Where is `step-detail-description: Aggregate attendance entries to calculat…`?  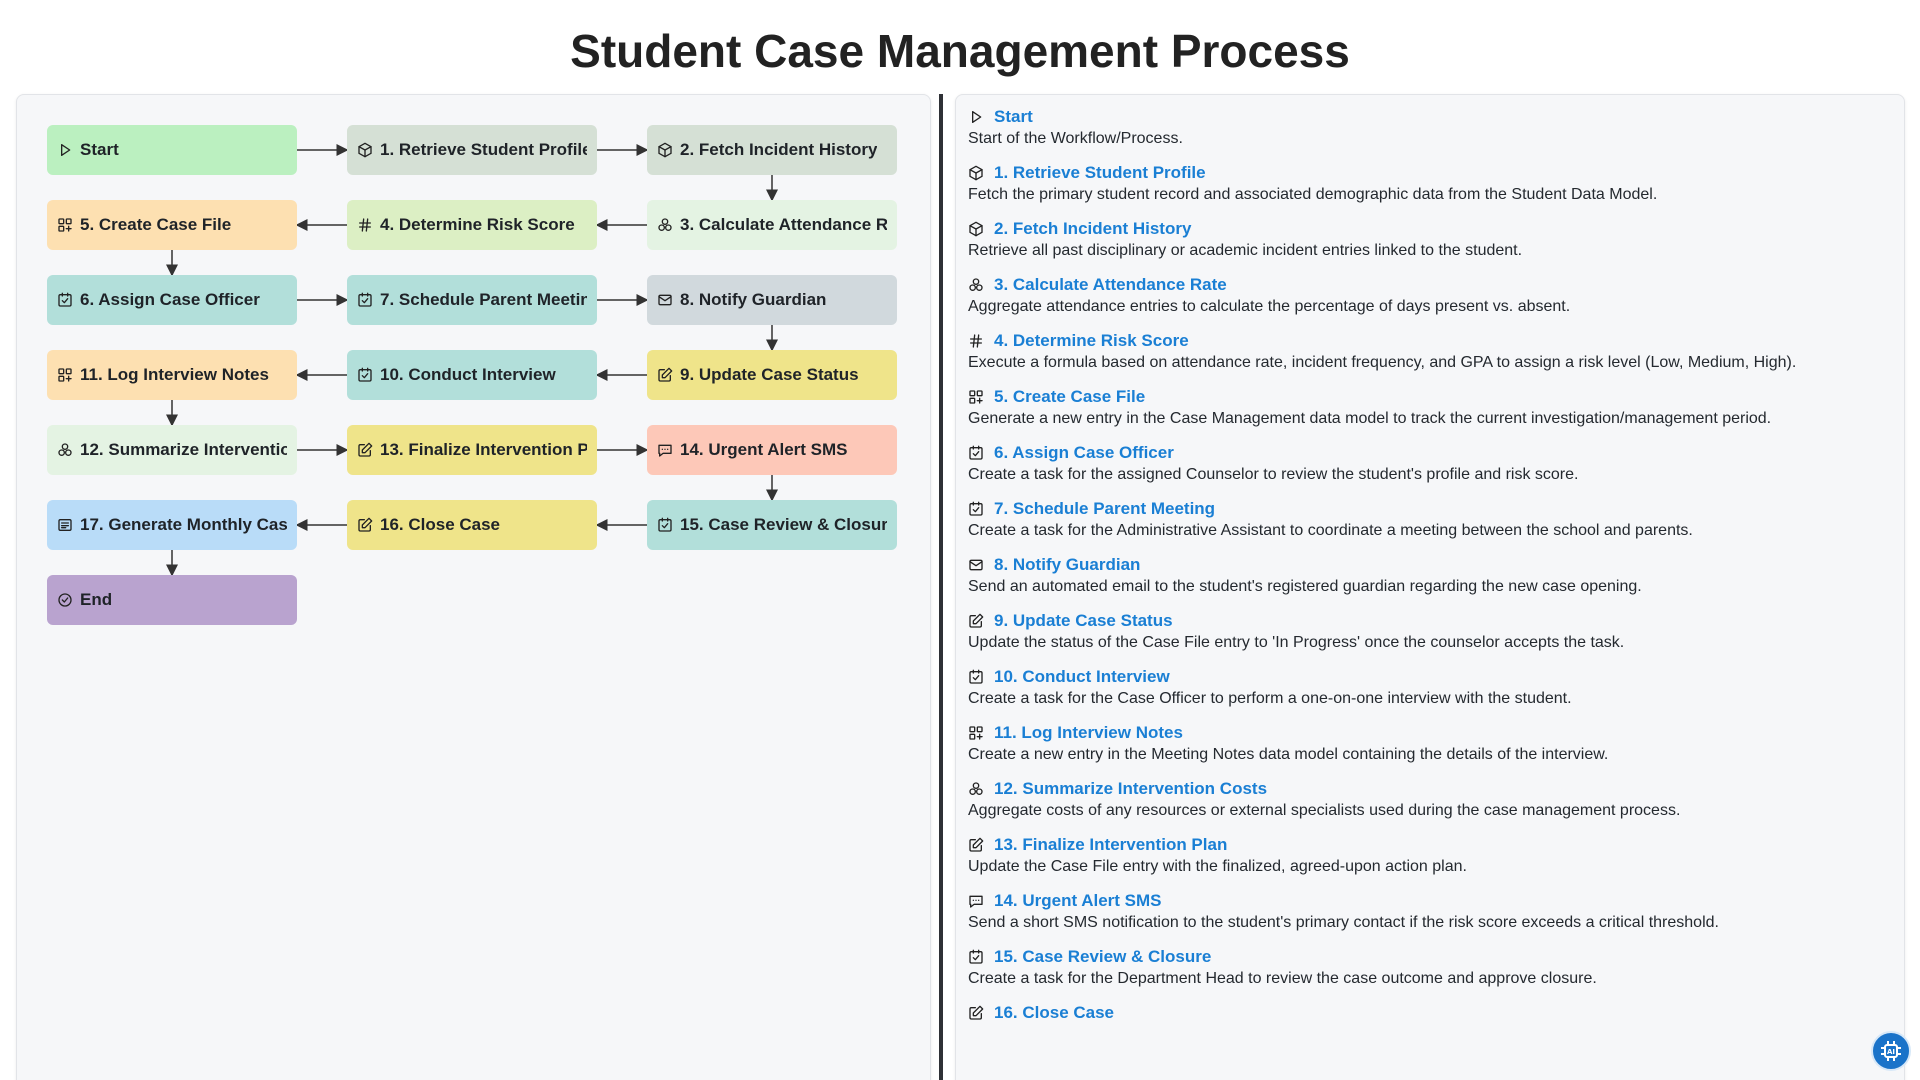
step-detail-description: Aggregate attendance entries to calculat… is located at coordinates (1269, 306).